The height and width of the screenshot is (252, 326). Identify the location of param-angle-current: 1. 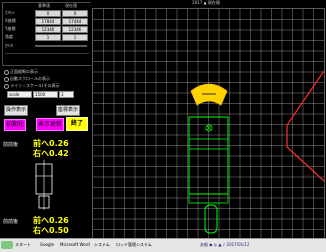
(75, 37).